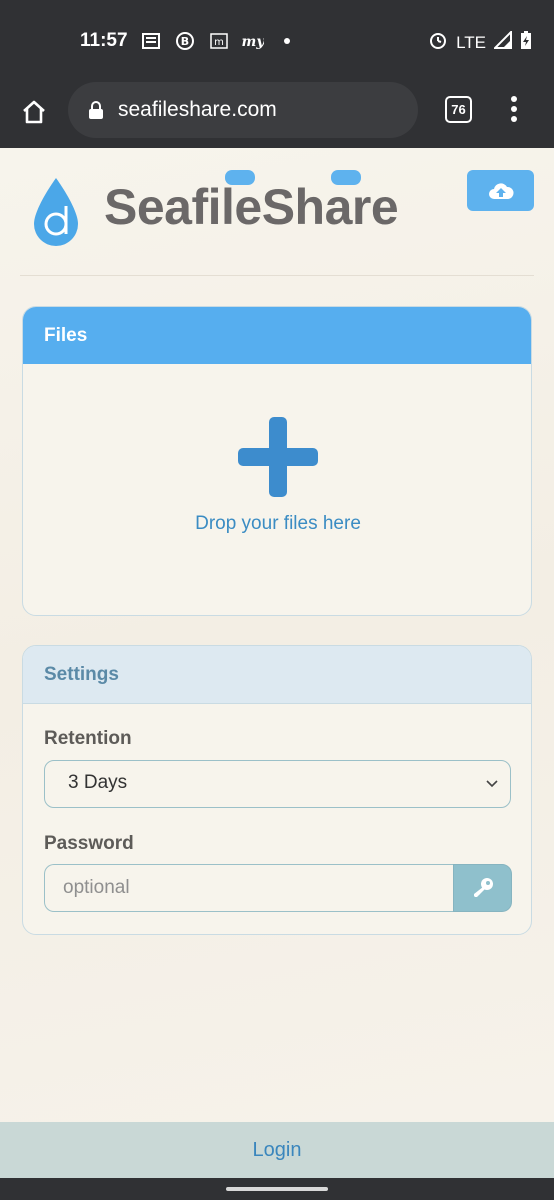 This screenshot has height=1200, width=554. Describe the element at coordinates (492, 783) in the screenshot. I see `chevron-down-icon` at that location.